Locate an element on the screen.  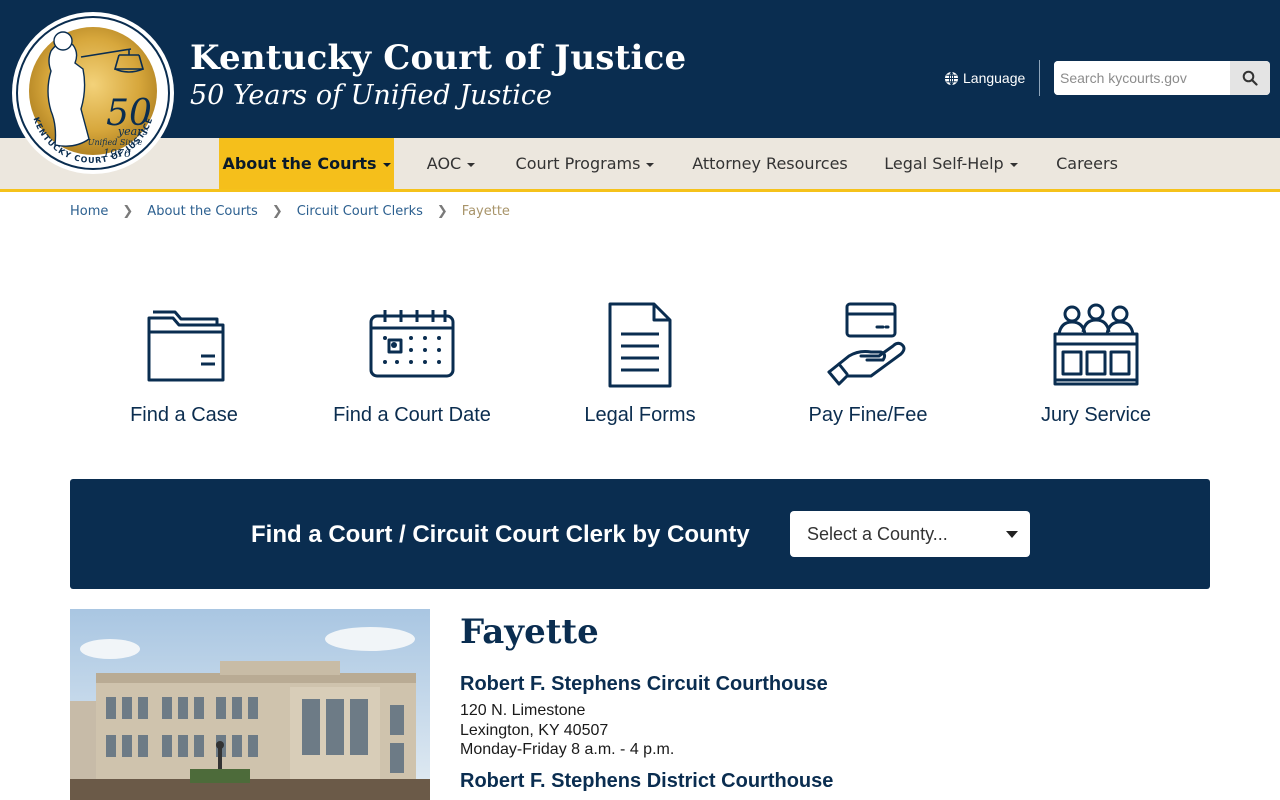
nav-careers: Careers is located at coordinates (1087, 163).